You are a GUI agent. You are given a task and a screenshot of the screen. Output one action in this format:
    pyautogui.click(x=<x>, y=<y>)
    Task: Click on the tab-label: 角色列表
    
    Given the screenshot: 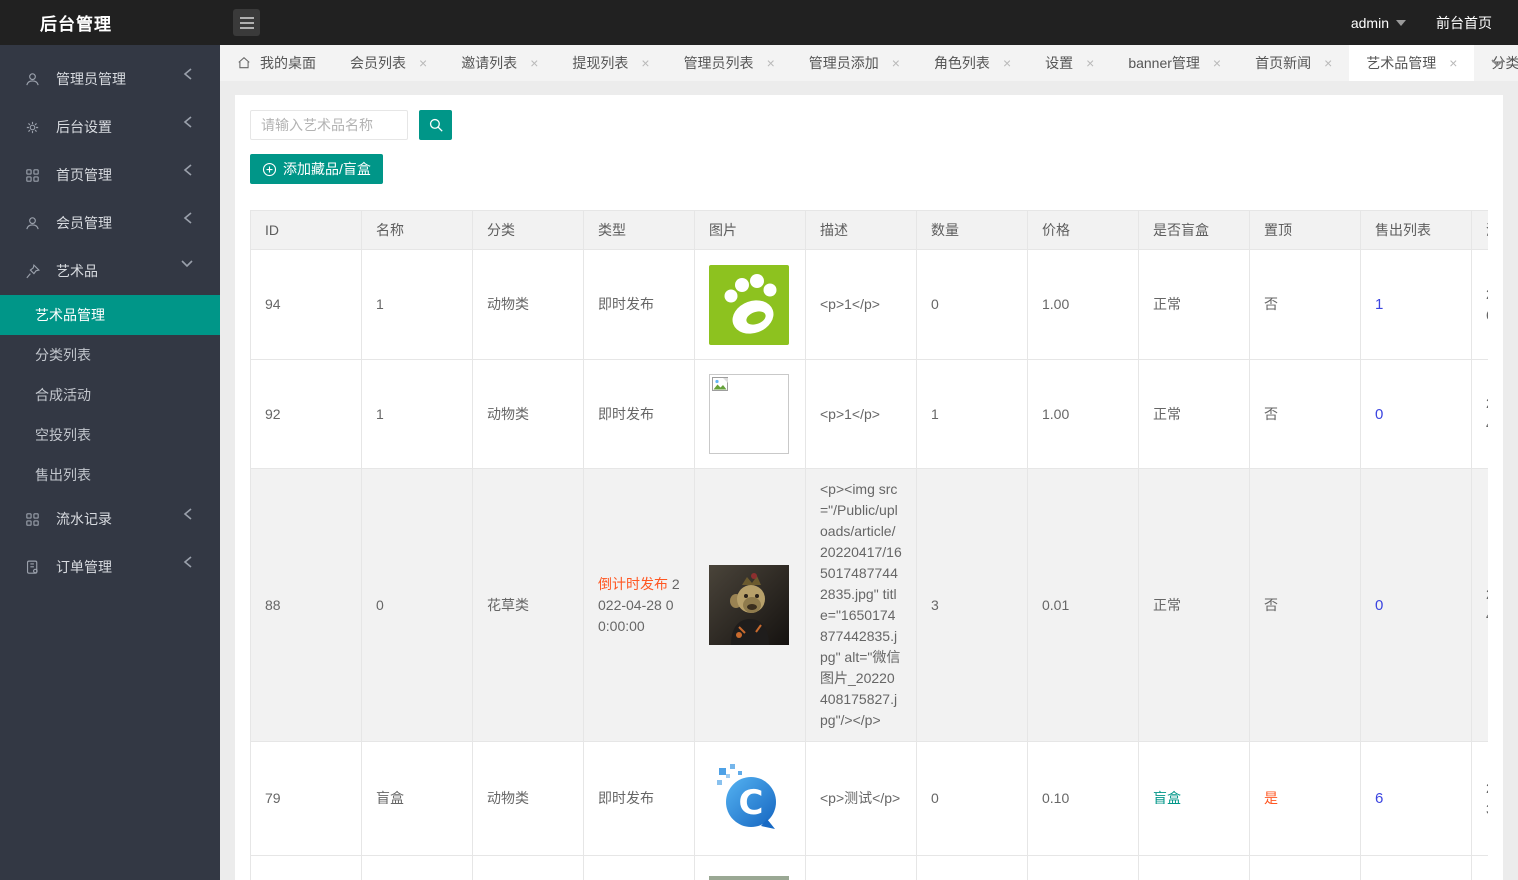 What is the action you would take?
    pyautogui.click(x=961, y=63)
    